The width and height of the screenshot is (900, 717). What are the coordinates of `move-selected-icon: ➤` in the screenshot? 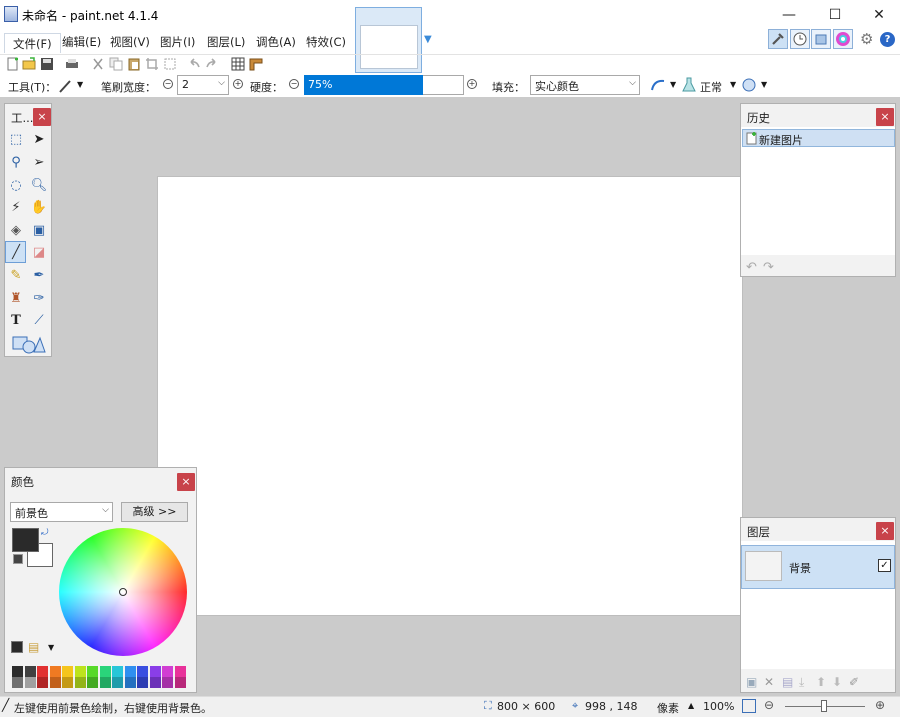 It's located at (39, 140).